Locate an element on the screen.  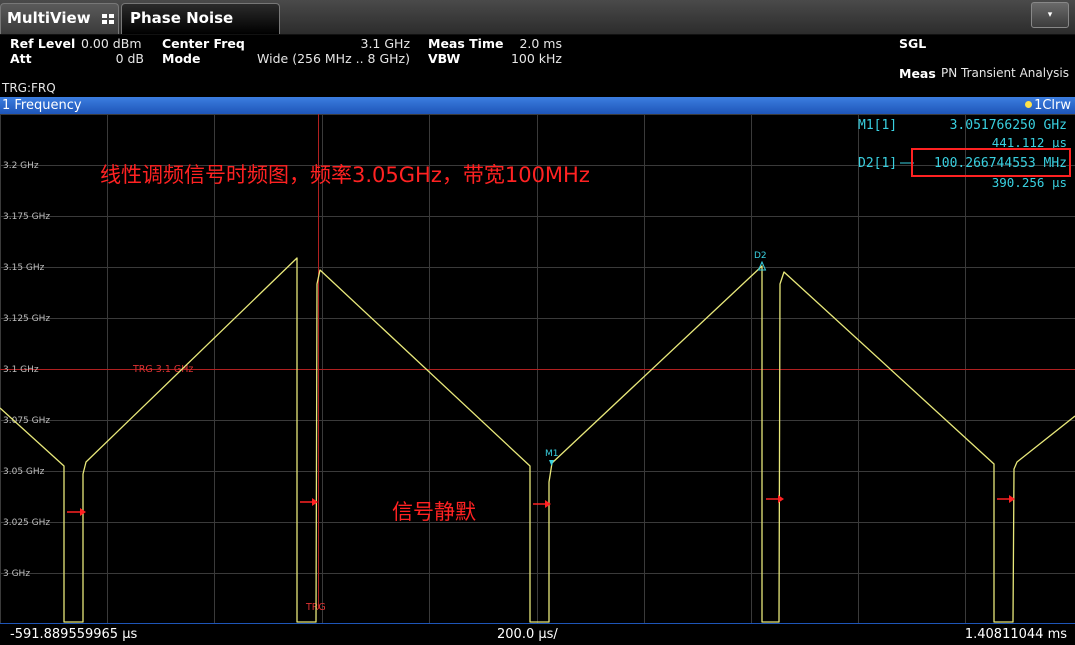
grid-icon is located at coordinates (108, 19).